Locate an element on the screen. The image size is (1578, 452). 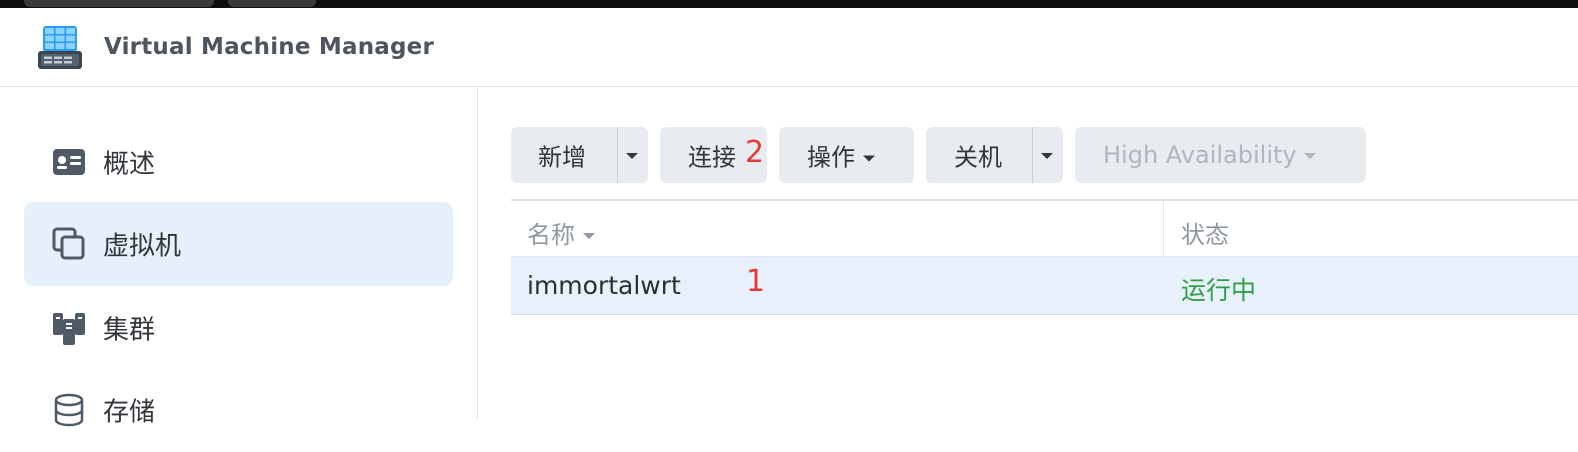
create-button: 新增 is located at coordinates (562, 155).